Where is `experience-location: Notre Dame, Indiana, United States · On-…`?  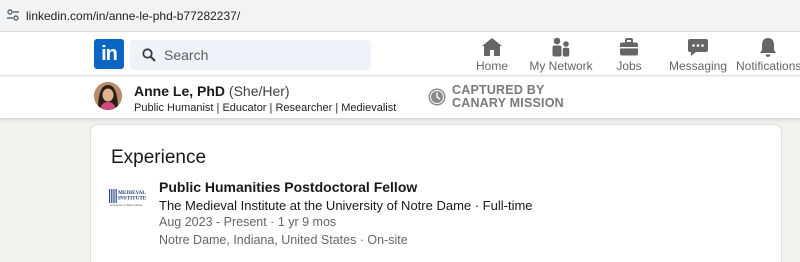 experience-location: Notre Dame, Indiana, United States · On-… is located at coordinates (283, 240).